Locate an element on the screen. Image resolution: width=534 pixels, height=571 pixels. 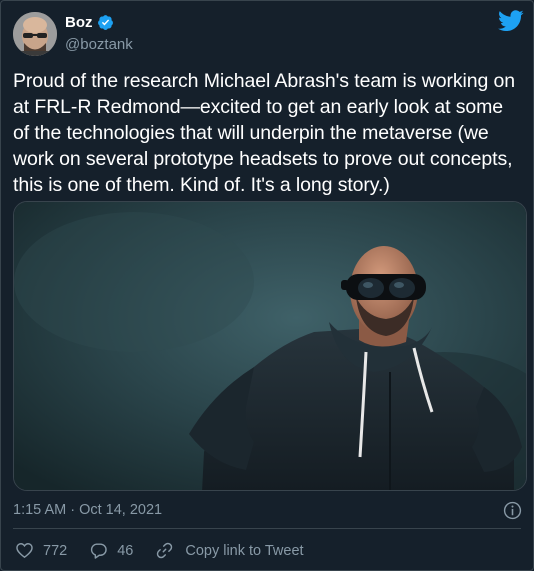
copy-link-button: Copy link to Tweet is located at coordinates (229, 550).